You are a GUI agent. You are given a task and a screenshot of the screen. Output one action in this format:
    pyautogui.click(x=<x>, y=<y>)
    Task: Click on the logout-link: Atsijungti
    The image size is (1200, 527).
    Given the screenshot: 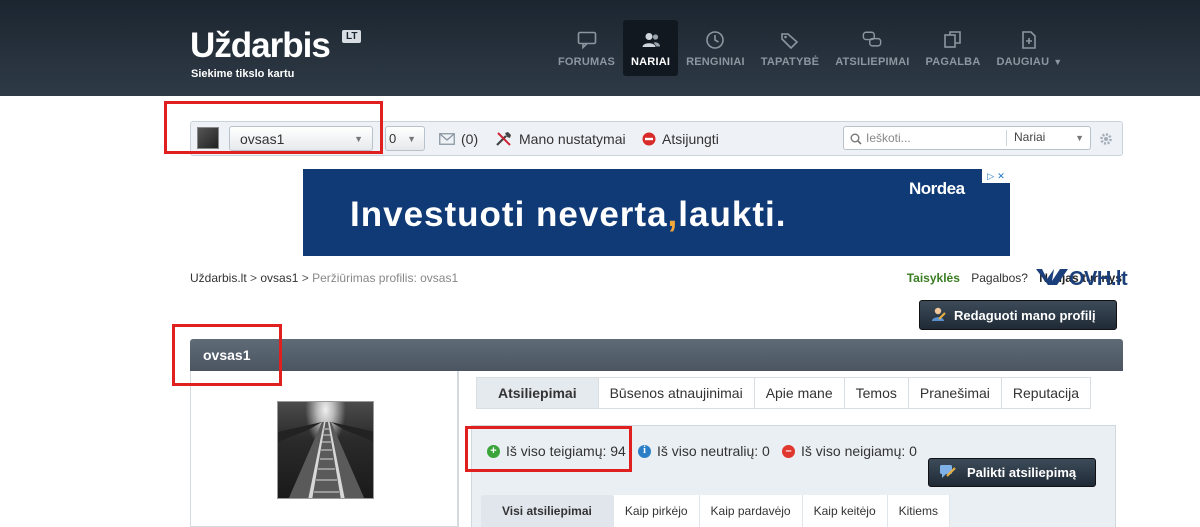 What is the action you would take?
    pyautogui.click(x=680, y=139)
    